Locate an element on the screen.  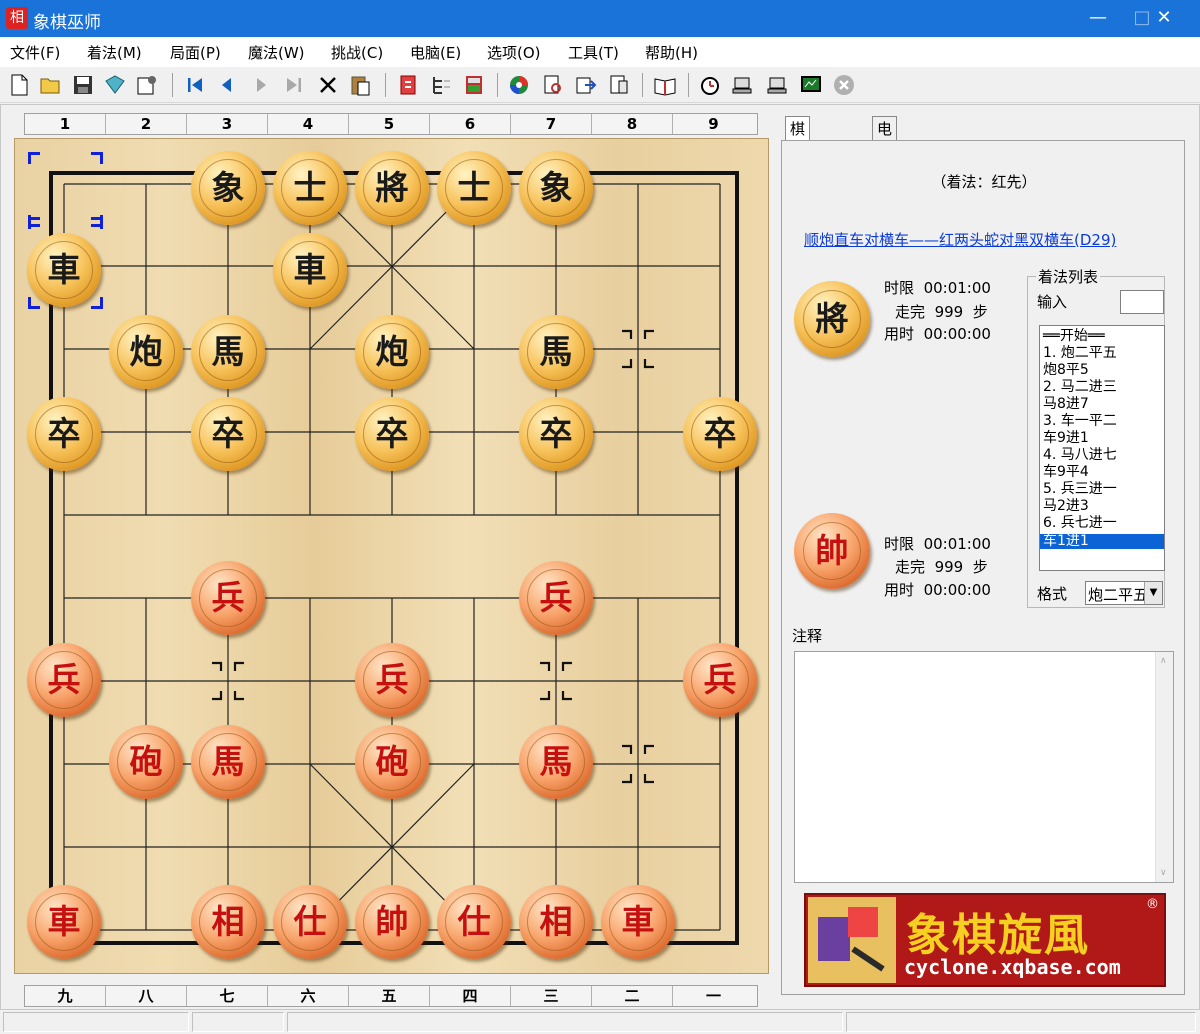
menu-position: 局面(P) is located at coordinates (195, 52).